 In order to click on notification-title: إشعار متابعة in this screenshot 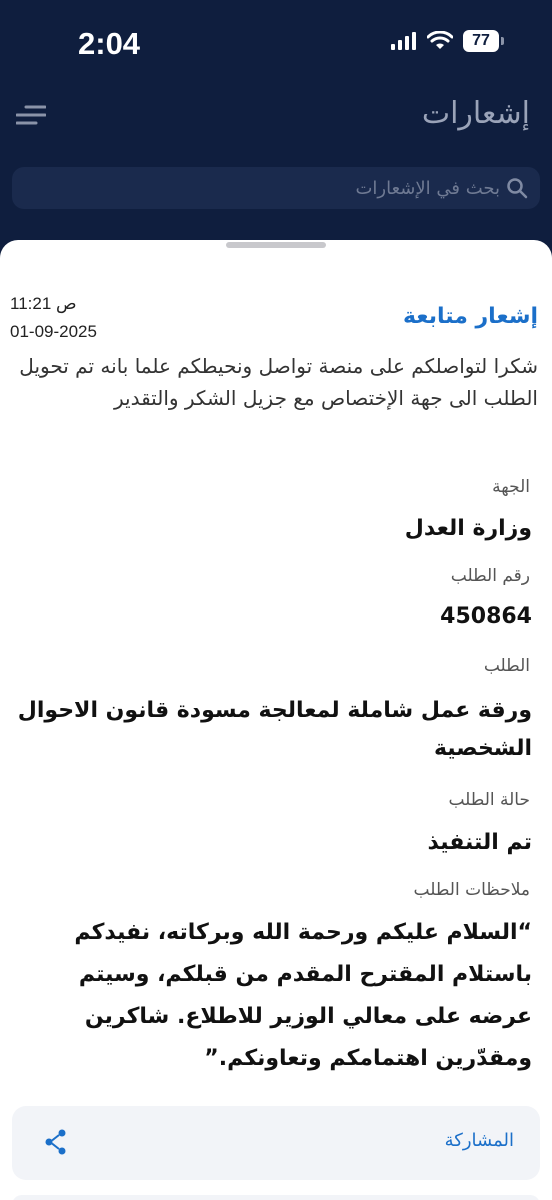, I will do `click(470, 316)`.